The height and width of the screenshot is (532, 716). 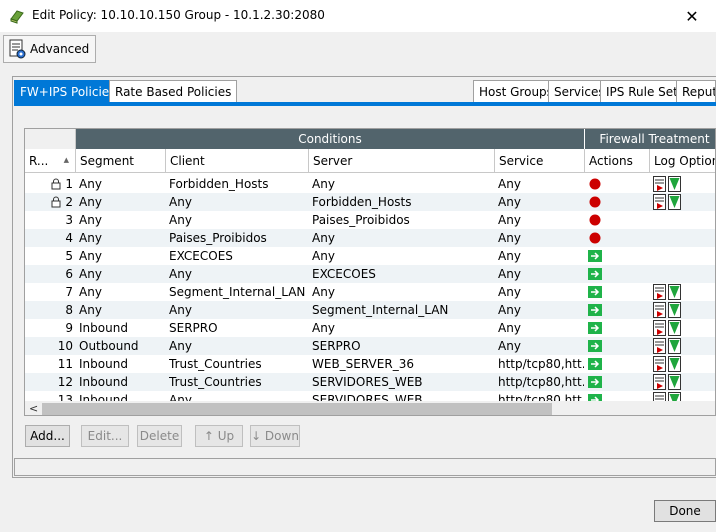 I want to click on column-header-client: Client, so click(x=237, y=161).